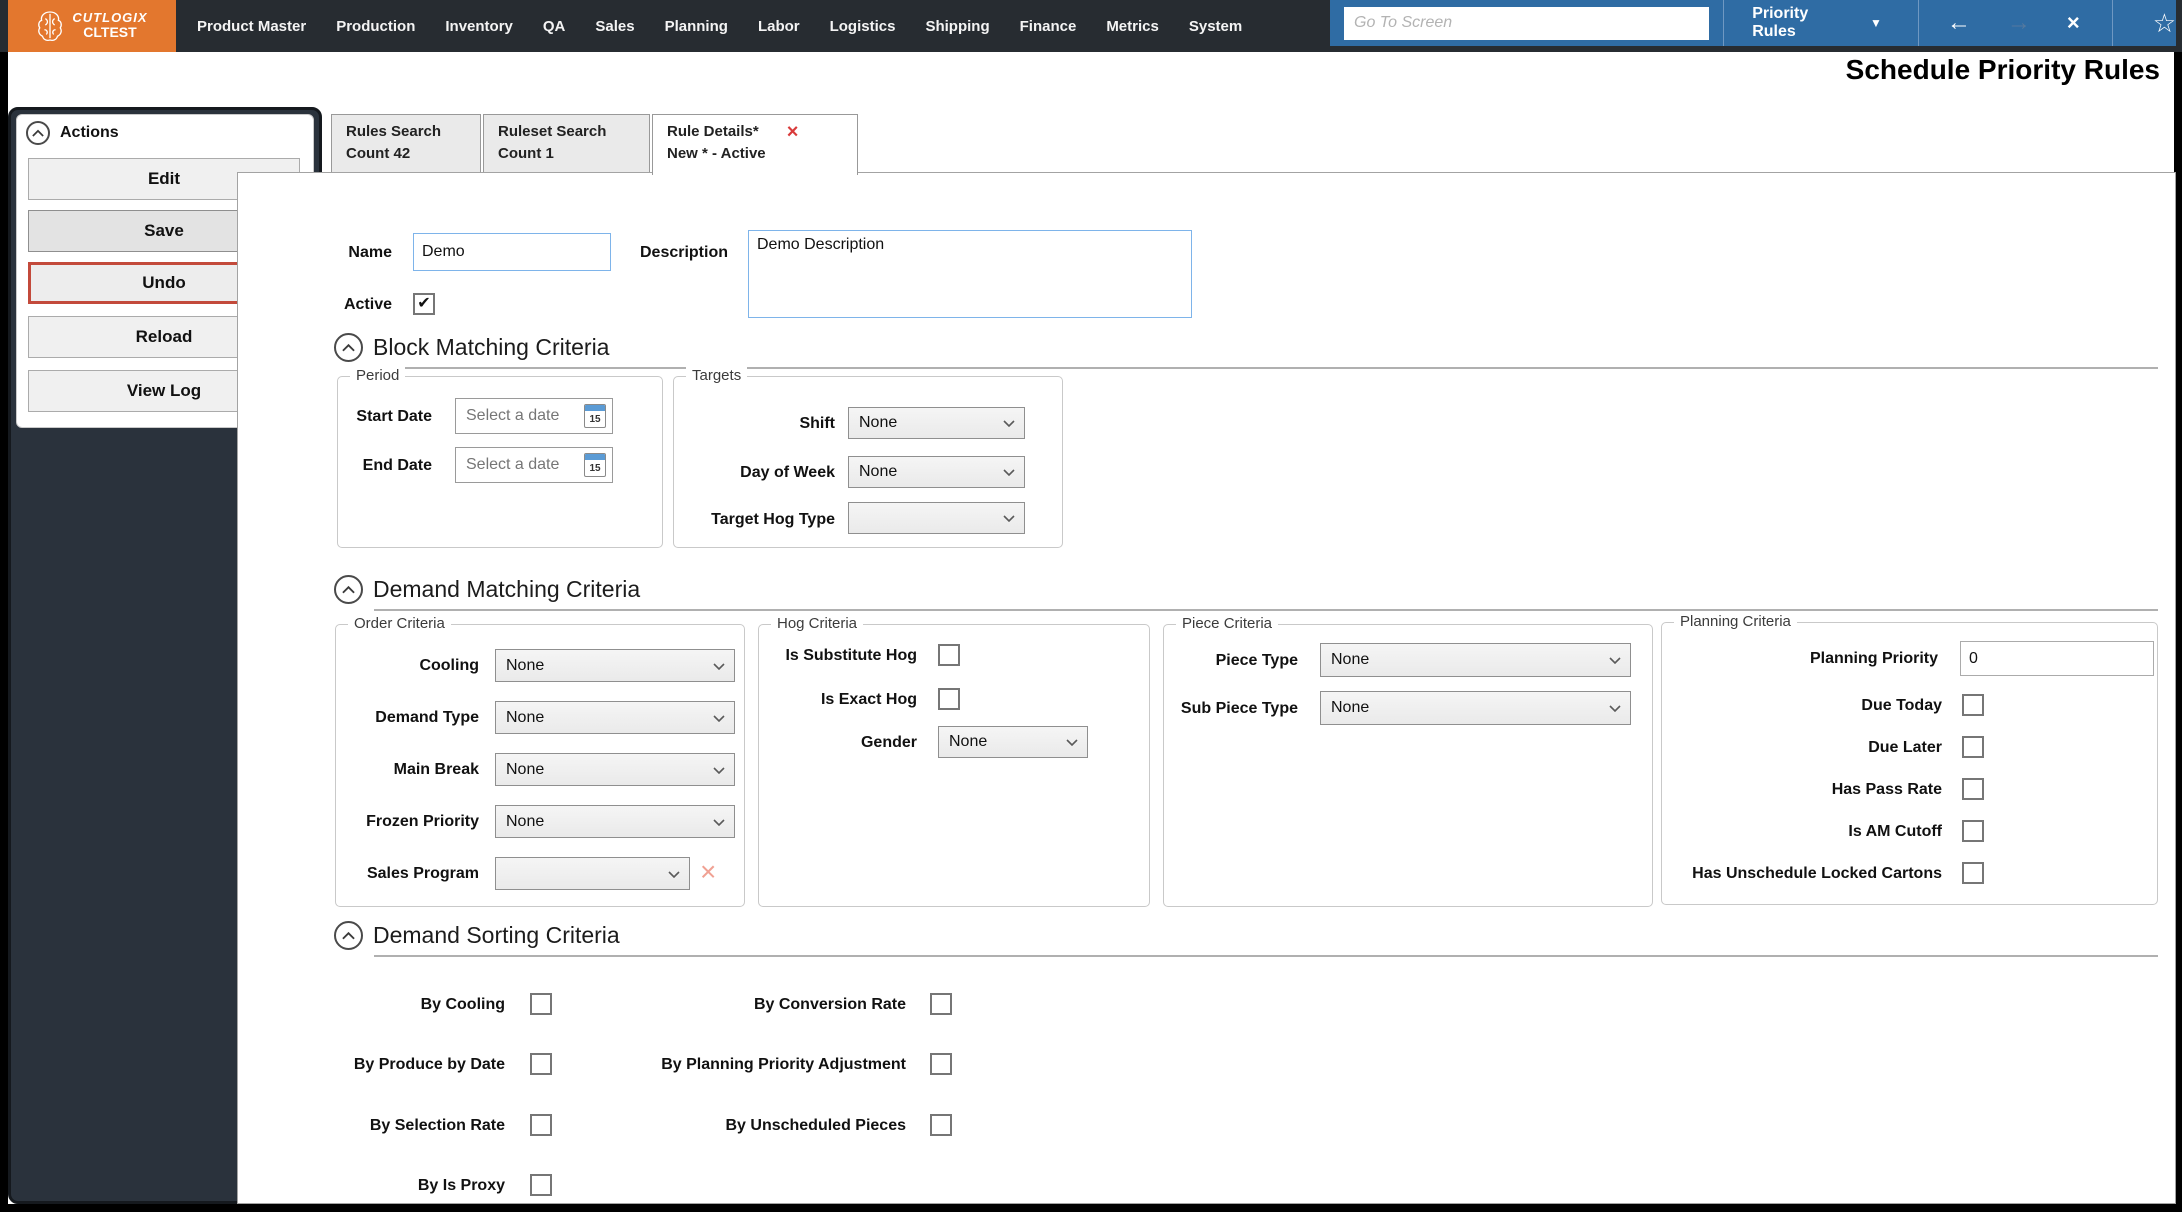  Describe the element at coordinates (1475, 708) in the screenshot. I see `sub-piece-type-select: None` at that location.